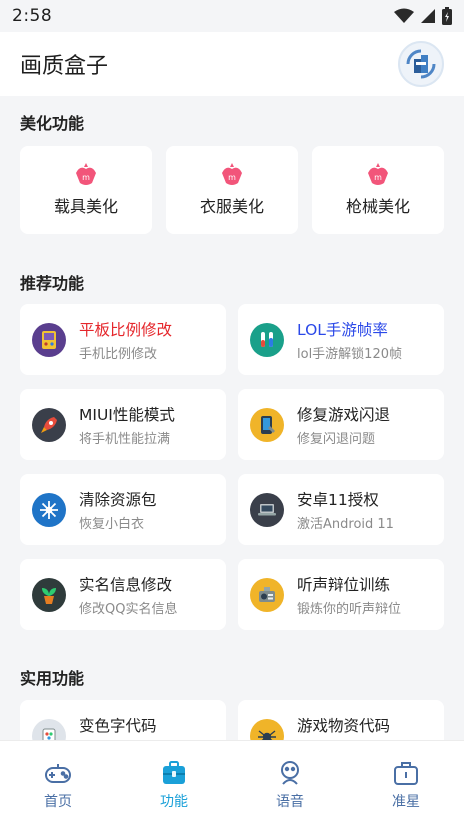 Image resolution: width=464 pixels, height=824 pixels. Describe the element at coordinates (118, 500) in the screenshot. I see `feature-title: 清除资源包` at that location.